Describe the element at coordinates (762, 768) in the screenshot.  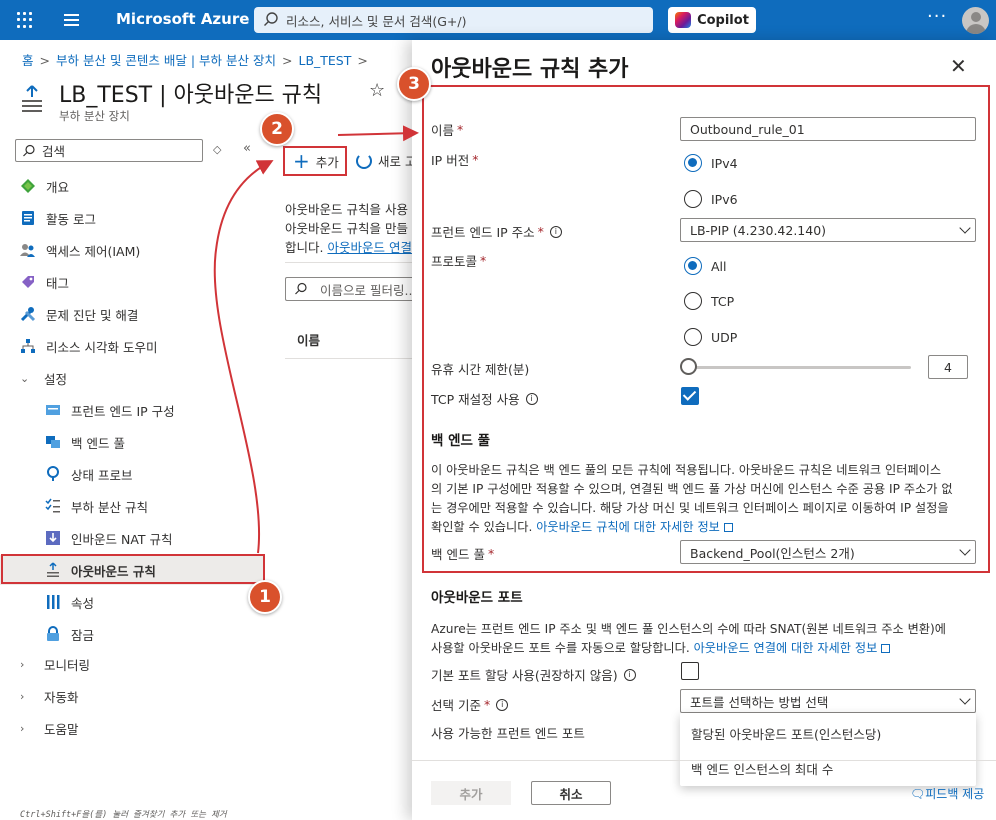
I see `dropdown-option: 백 엔드 인스턴스의 최대 수` at that location.